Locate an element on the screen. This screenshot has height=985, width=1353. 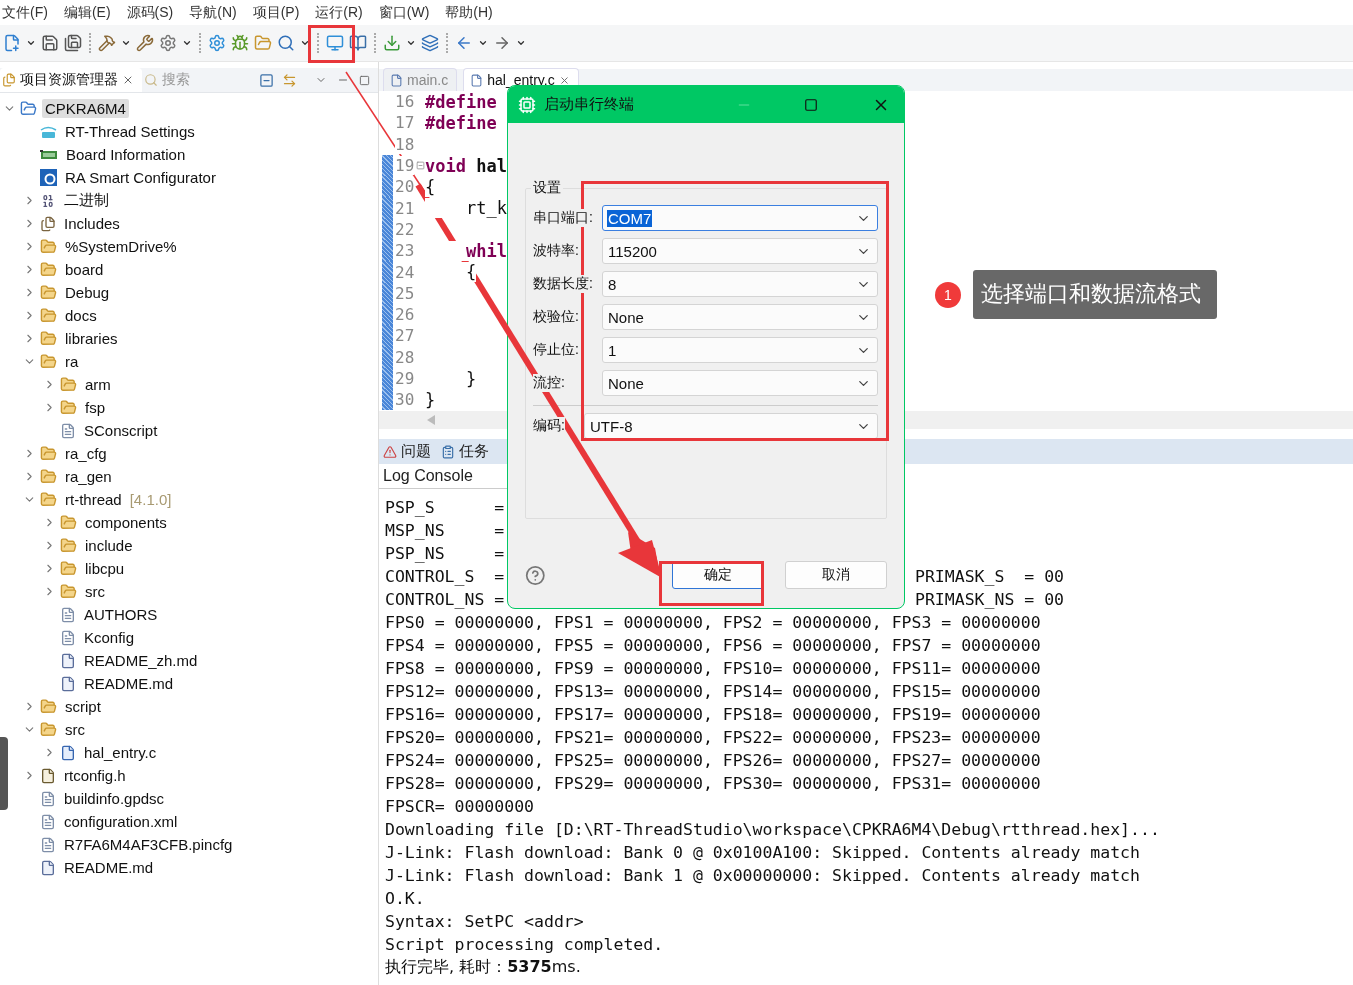
console-line: FPS28= 00000000, FPS29= 00000000, FPS30= 00000000, FPS31= 00000000 is located at coordinates (713, 783).